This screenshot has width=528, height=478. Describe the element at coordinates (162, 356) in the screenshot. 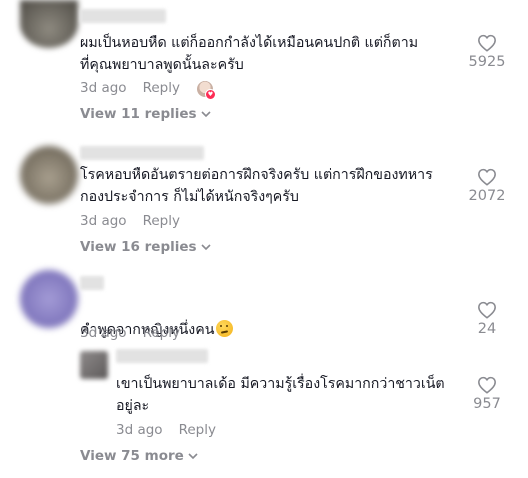

I see `reply-username` at that location.